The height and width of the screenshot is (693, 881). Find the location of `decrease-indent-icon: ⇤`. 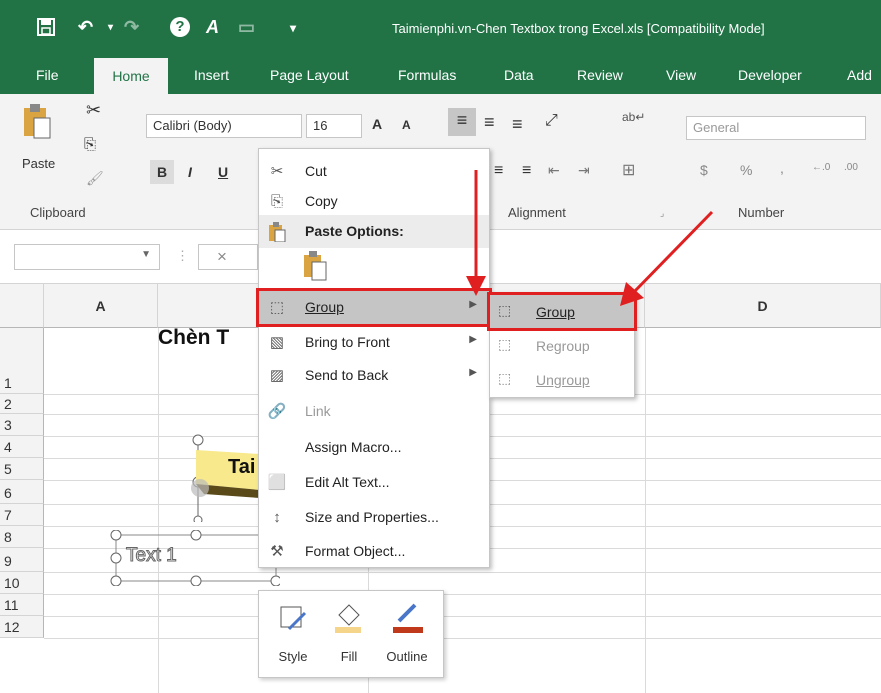

decrease-indent-icon: ⇤ is located at coordinates (554, 170).